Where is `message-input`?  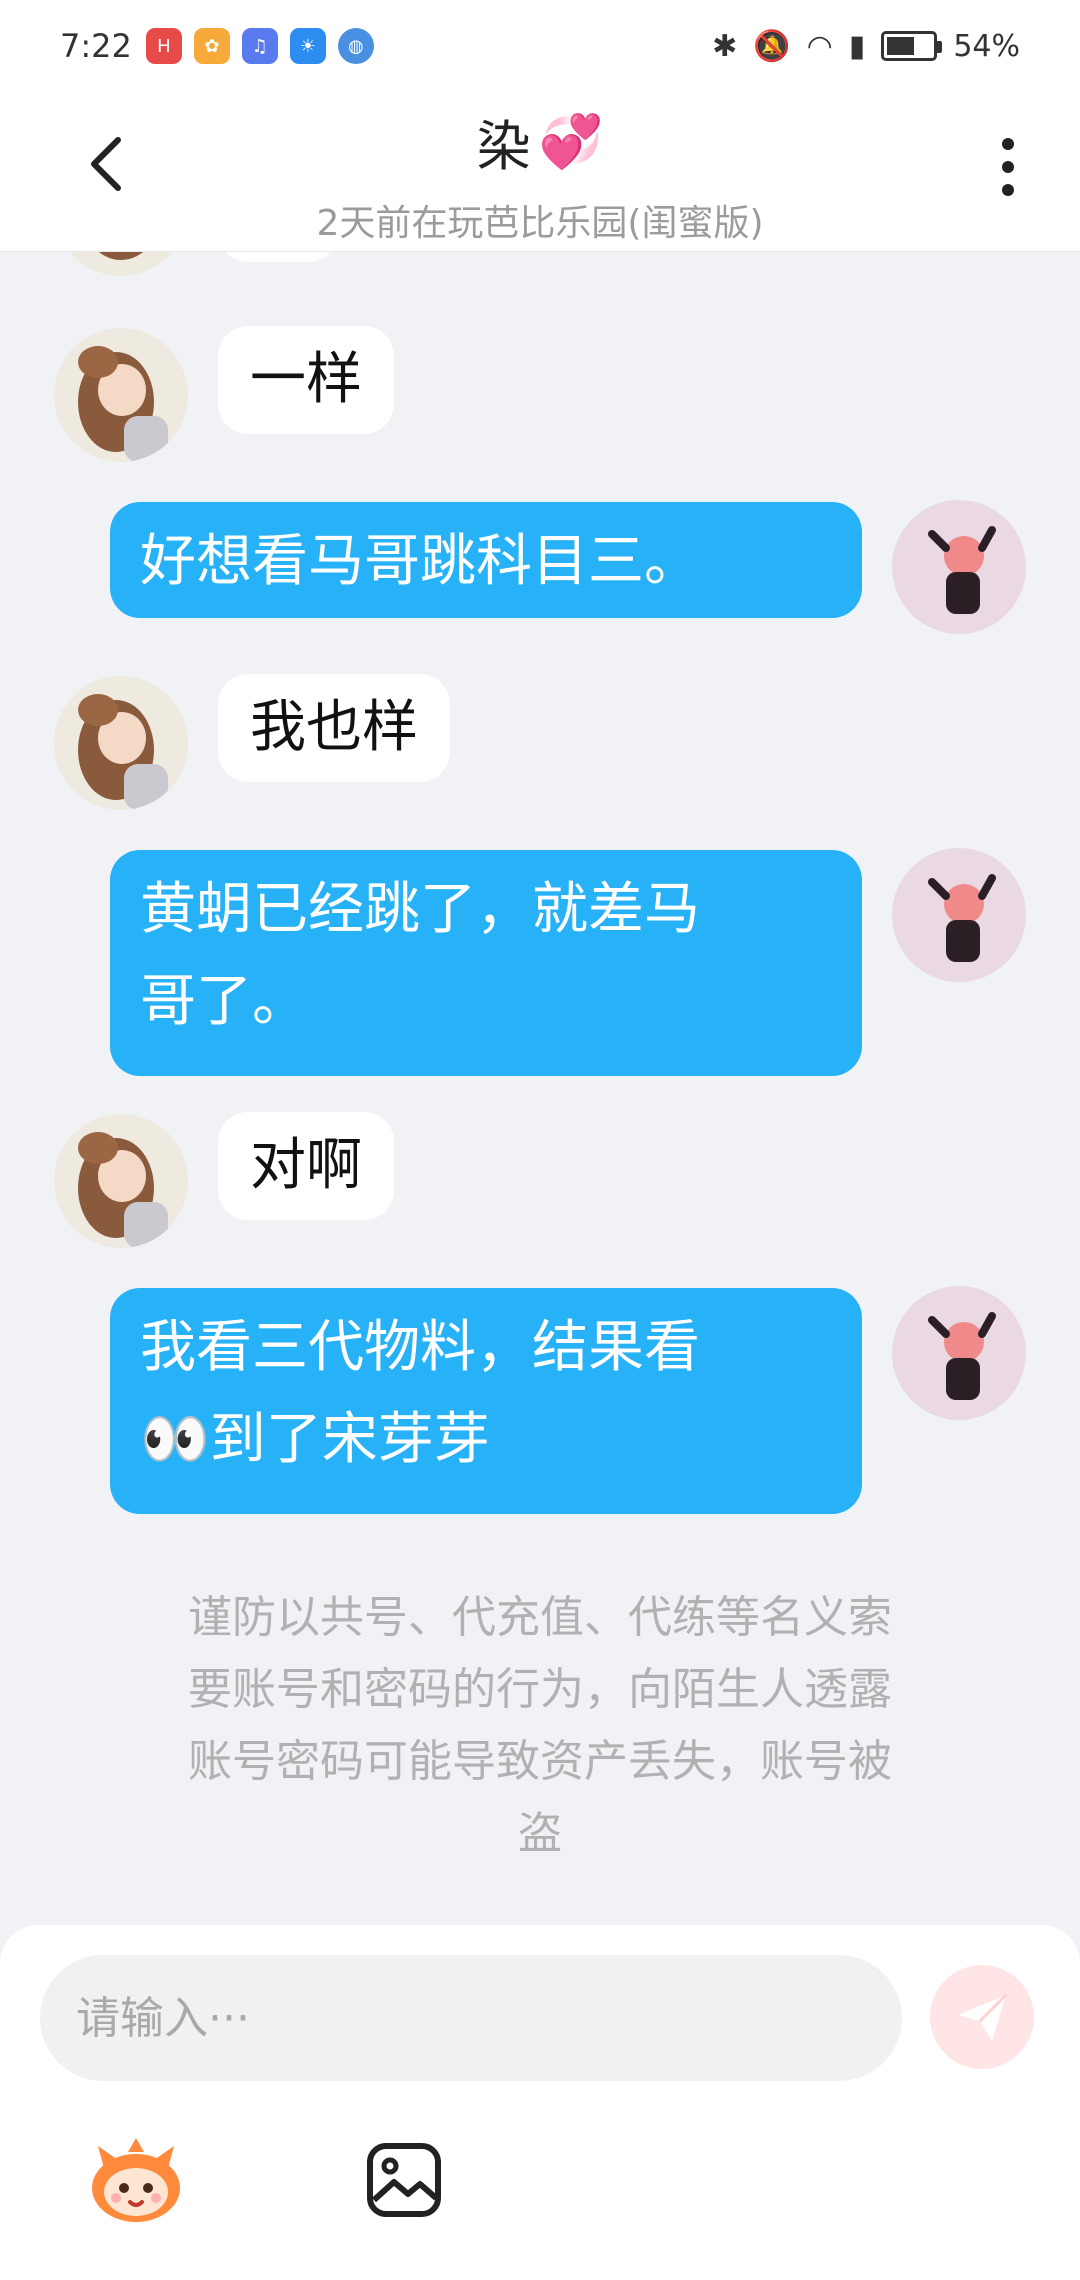
message-input is located at coordinates (471, 2018).